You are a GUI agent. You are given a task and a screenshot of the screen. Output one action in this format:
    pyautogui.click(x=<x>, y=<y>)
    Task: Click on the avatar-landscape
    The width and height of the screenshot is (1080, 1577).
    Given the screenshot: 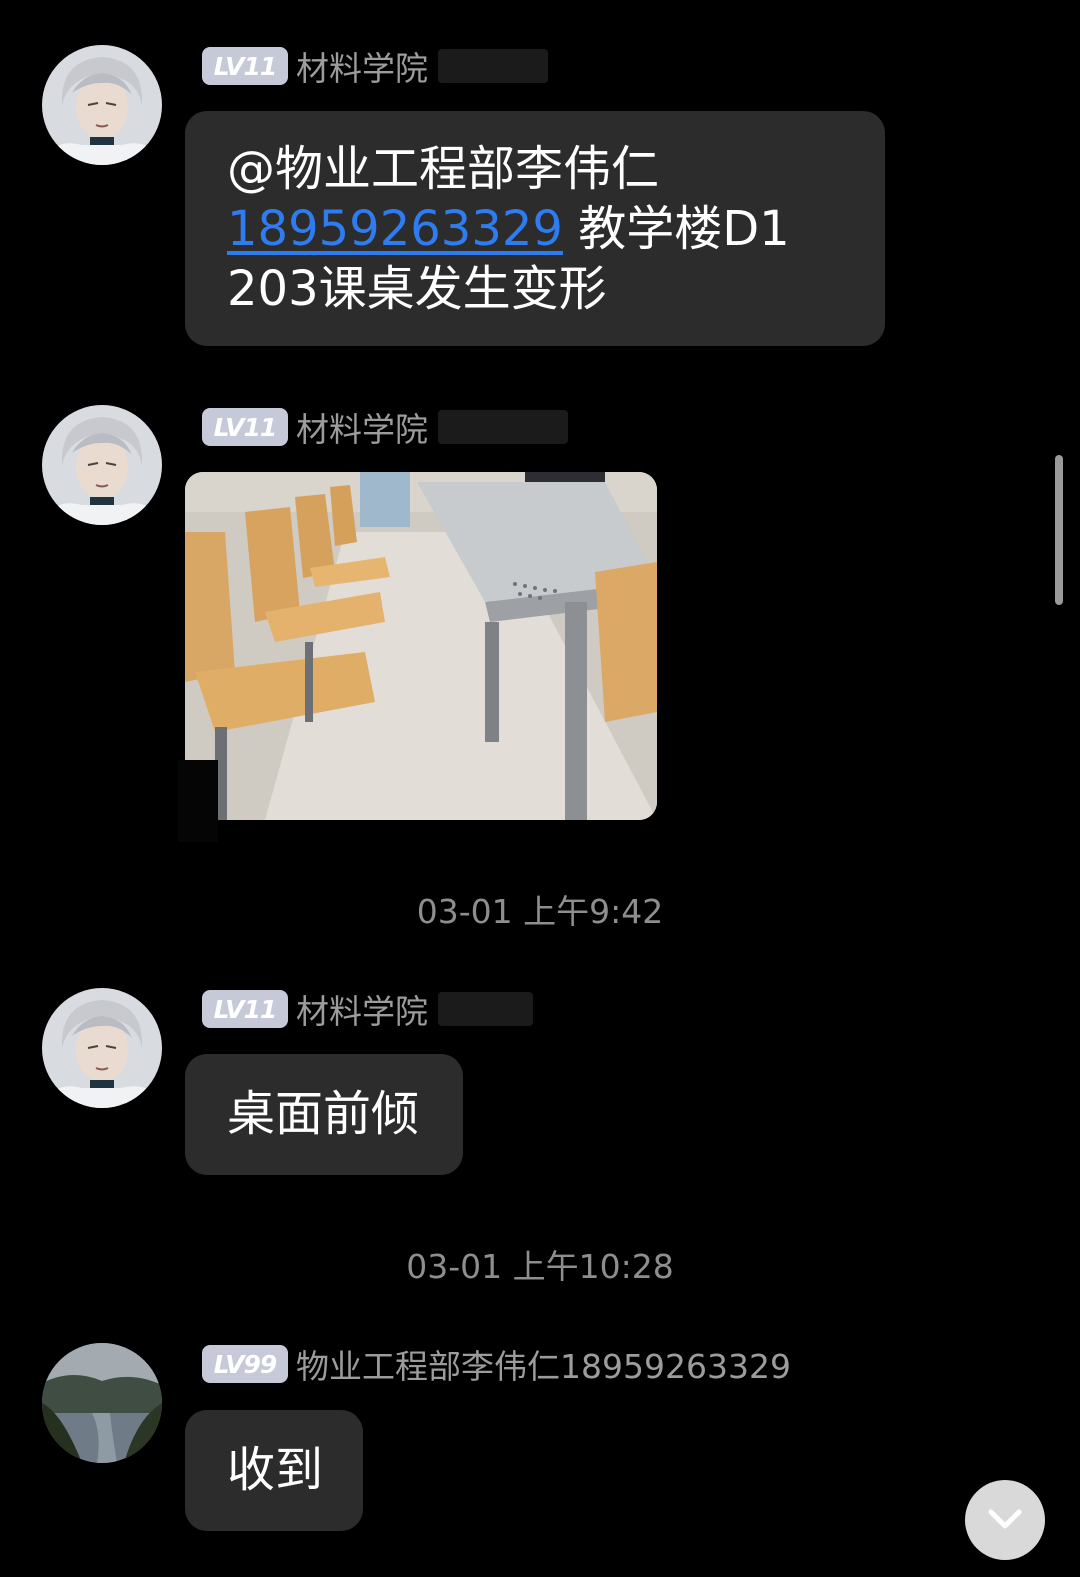 What is the action you would take?
    pyautogui.click(x=102, y=1403)
    